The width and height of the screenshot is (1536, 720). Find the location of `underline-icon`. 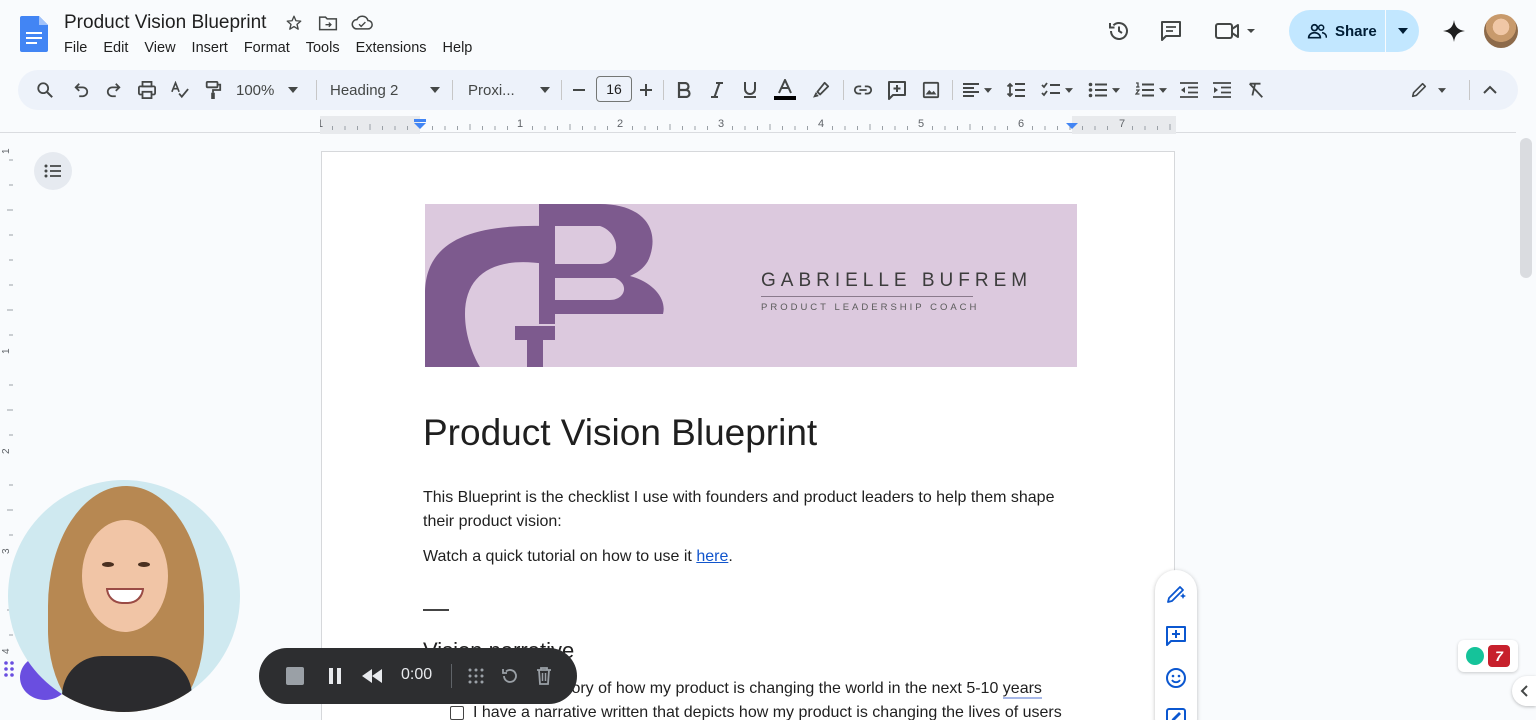

underline-icon is located at coordinates (750, 90).